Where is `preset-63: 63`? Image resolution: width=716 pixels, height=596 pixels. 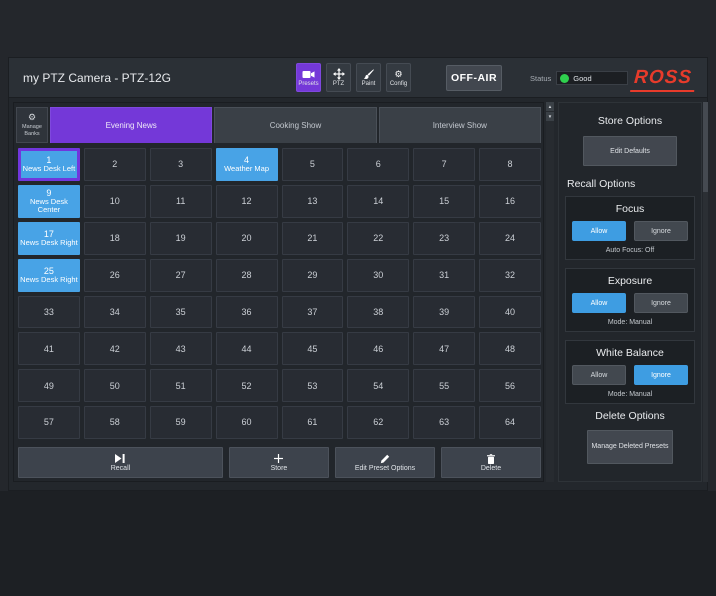 preset-63: 63 is located at coordinates (444, 422).